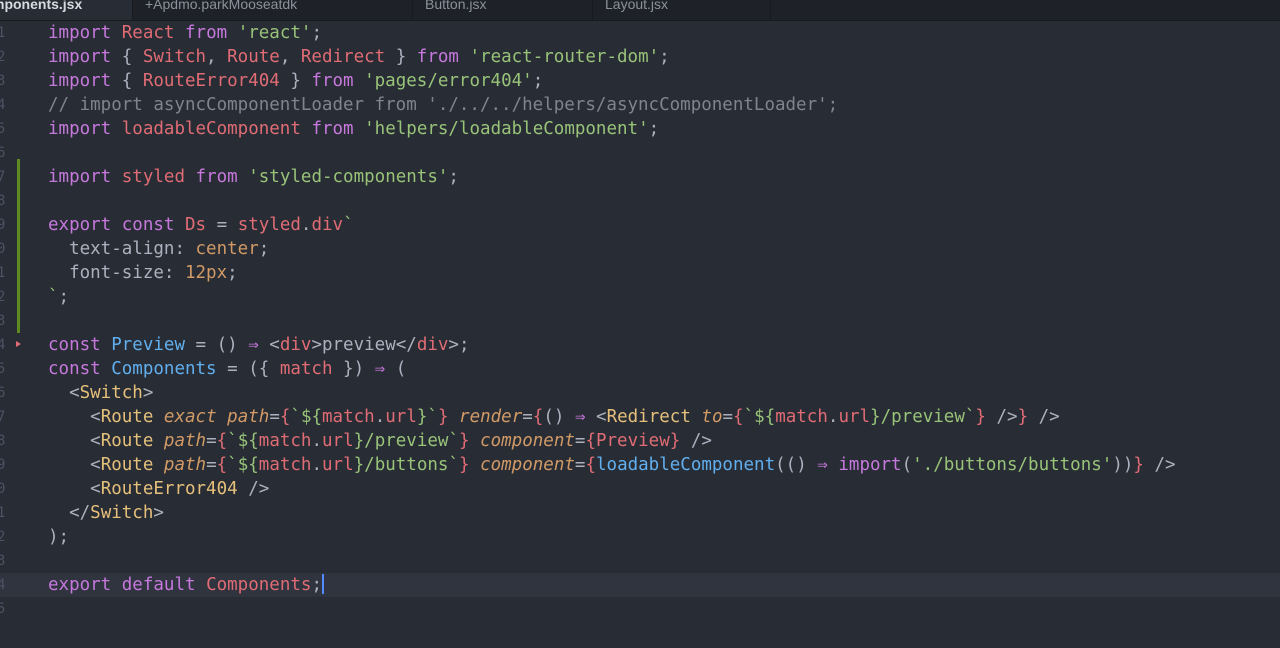 The height and width of the screenshot is (648, 1280). What do you see at coordinates (640, 369) in the screenshot?
I see `code-line: 5 const Components = ({ match }) ⇒ (` at bounding box center [640, 369].